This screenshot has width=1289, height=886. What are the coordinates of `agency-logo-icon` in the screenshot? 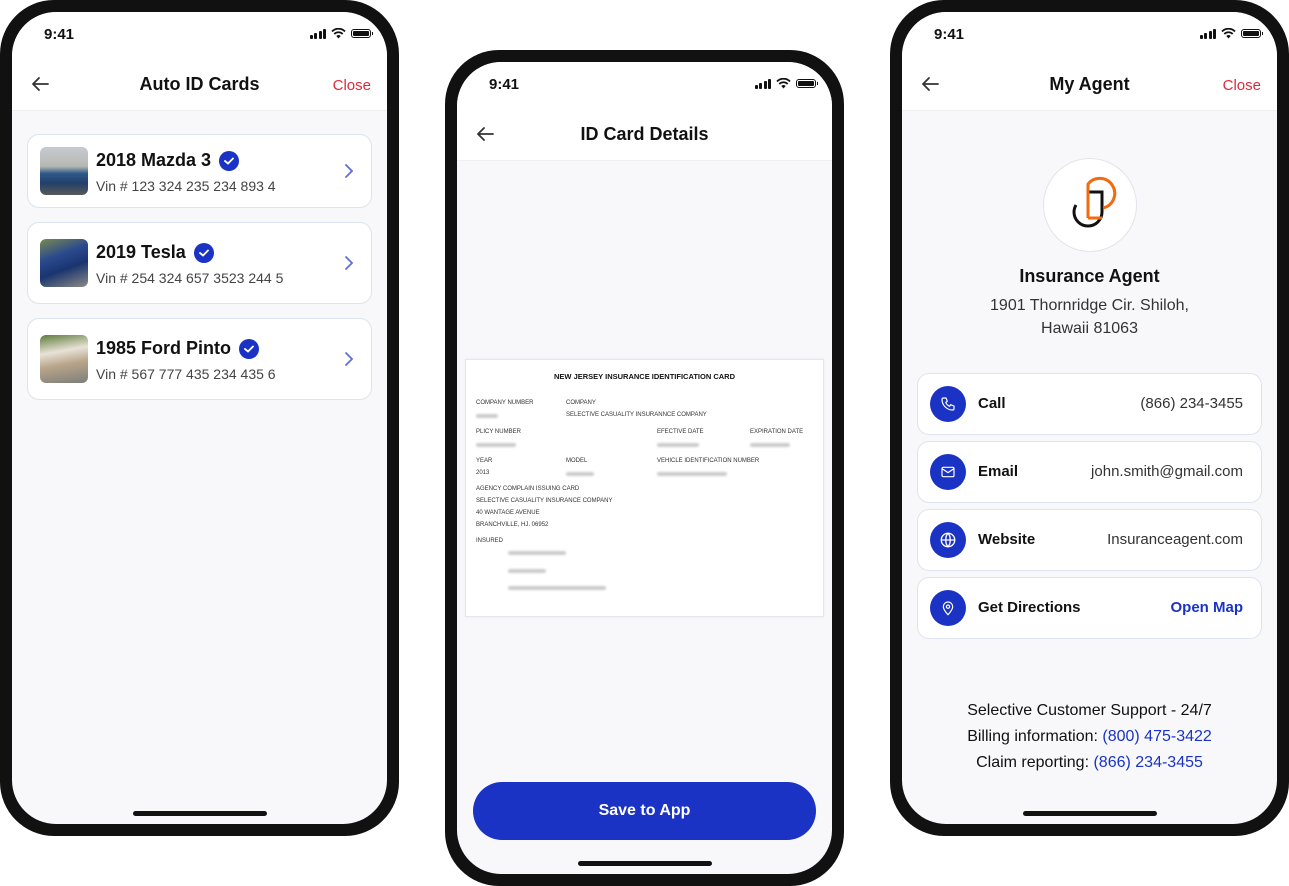 It's located at (1093, 202).